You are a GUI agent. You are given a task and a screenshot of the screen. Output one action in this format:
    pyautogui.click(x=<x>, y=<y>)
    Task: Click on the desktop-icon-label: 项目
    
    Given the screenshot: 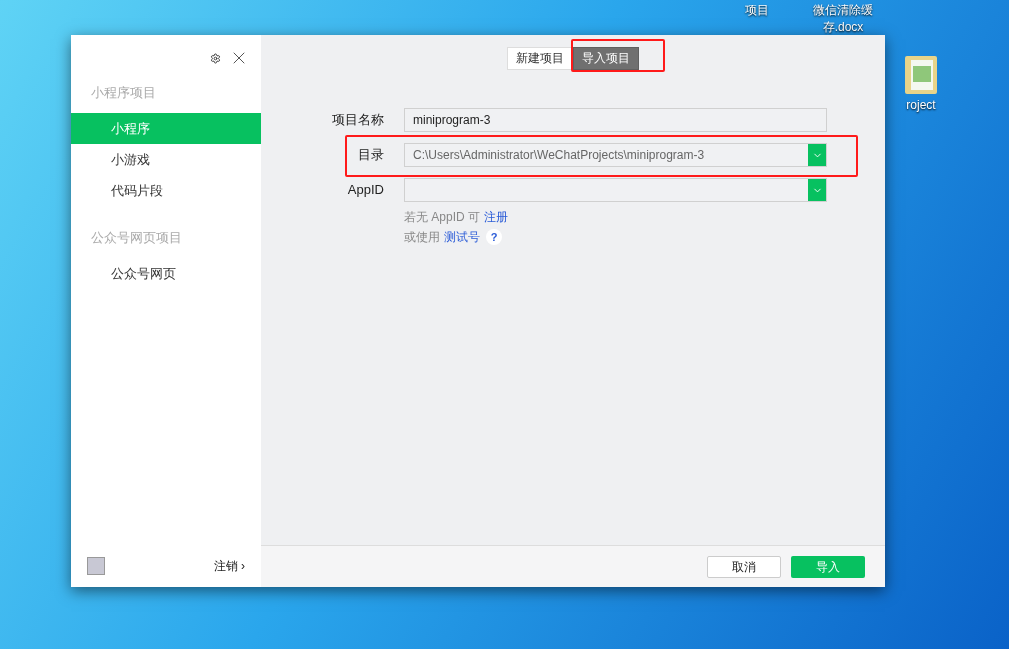 What is the action you would take?
    pyautogui.click(x=757, y=10)
    